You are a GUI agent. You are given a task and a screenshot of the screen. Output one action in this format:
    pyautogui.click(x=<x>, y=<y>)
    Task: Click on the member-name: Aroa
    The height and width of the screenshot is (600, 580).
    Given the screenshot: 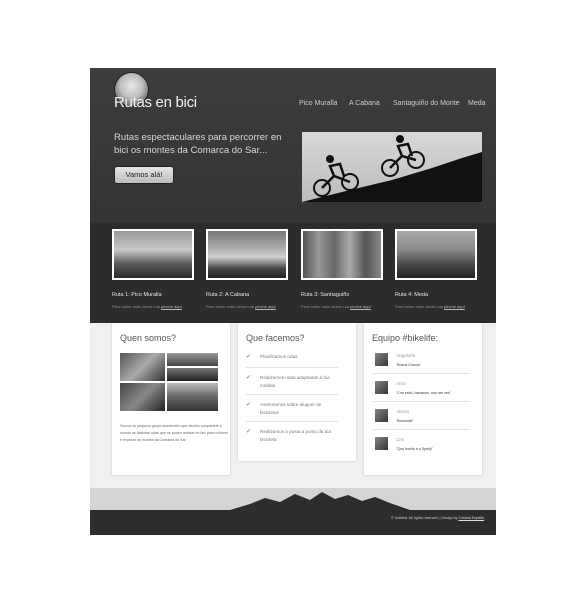 What is the action you would take?
    pyautogui.click(x=401, y=383)
    